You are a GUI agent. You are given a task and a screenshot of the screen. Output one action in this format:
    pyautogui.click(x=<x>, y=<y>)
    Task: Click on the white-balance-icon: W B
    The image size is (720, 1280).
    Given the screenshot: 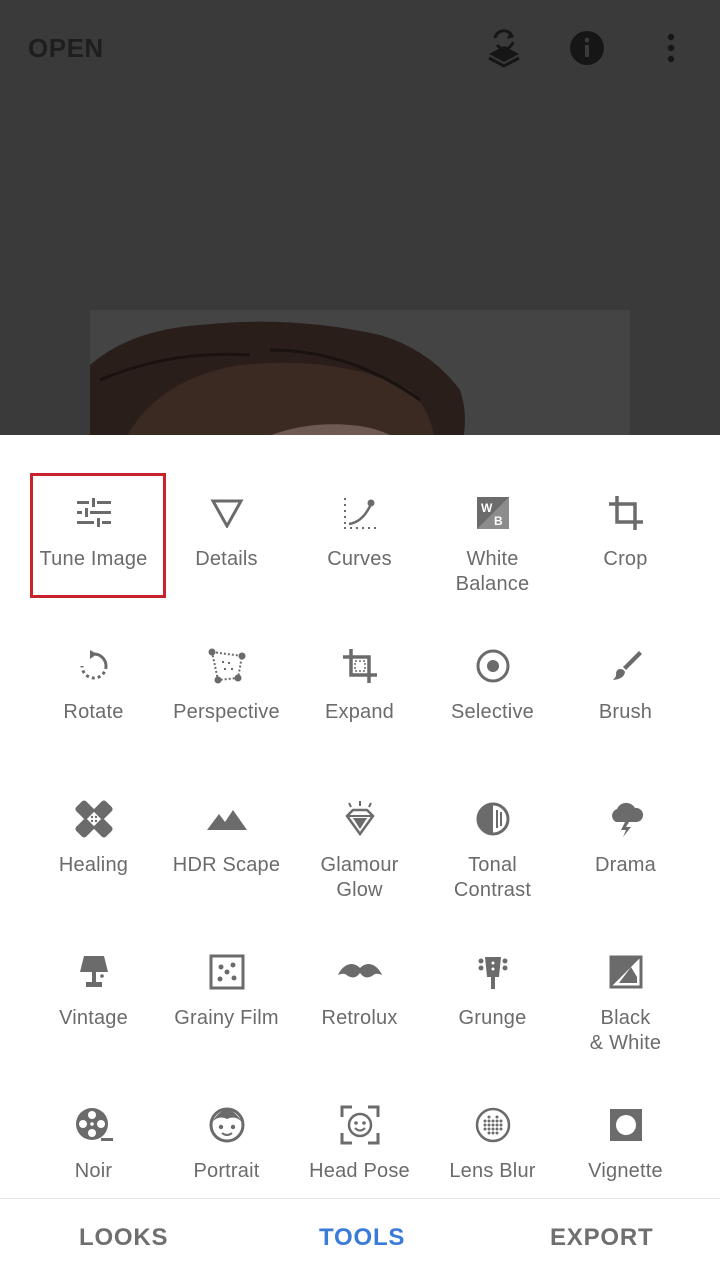 What is the action you would take?
    pyautogui.click(x=493, y=513)
    